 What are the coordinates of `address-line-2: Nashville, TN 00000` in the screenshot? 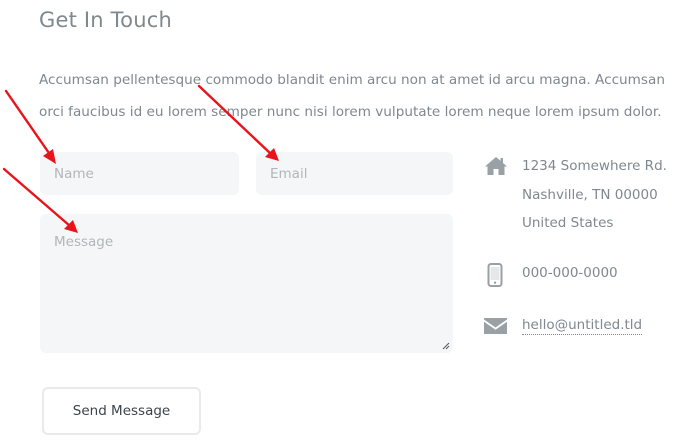 It's located at (590, 194).